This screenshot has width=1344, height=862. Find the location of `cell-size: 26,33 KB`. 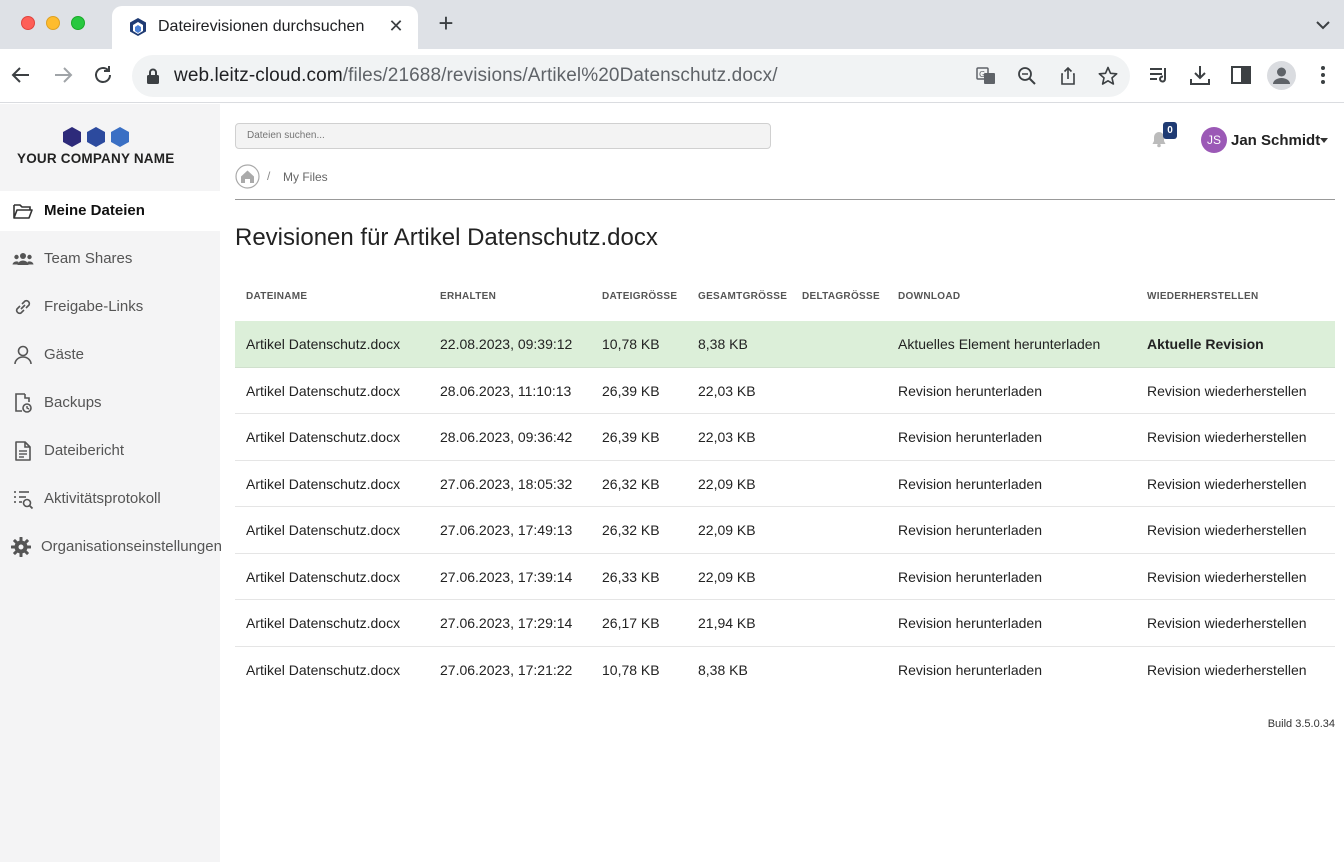

cell-size: 26,33 KB is located at coordinates (631, 576).